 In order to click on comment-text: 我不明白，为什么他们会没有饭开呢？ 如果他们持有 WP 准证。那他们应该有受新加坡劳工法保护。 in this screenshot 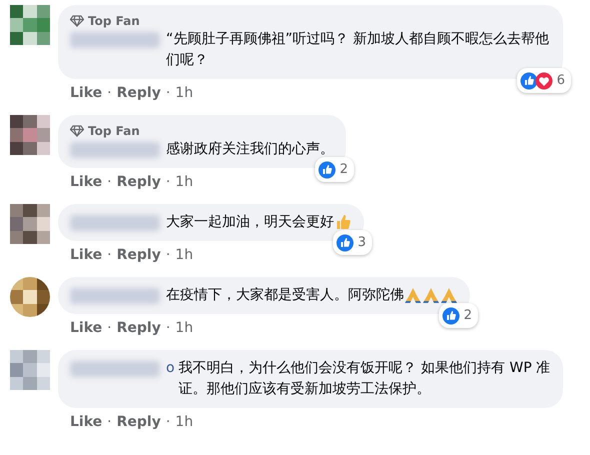, I will do `click(364, 379)`.